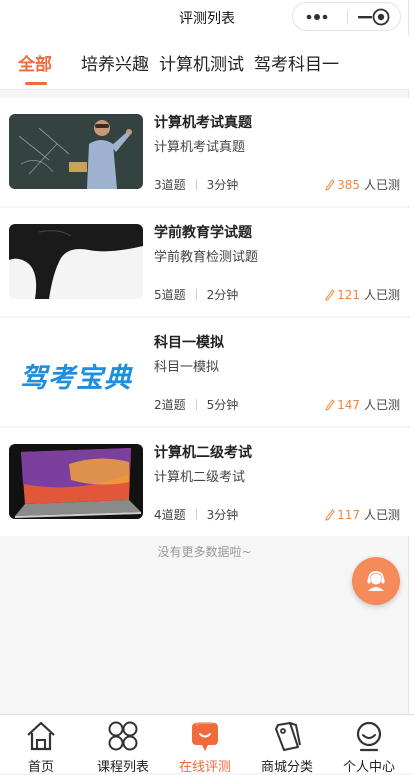  I want to click on tab-driving-subject-one: 驾考科目一, so click(296, 62).